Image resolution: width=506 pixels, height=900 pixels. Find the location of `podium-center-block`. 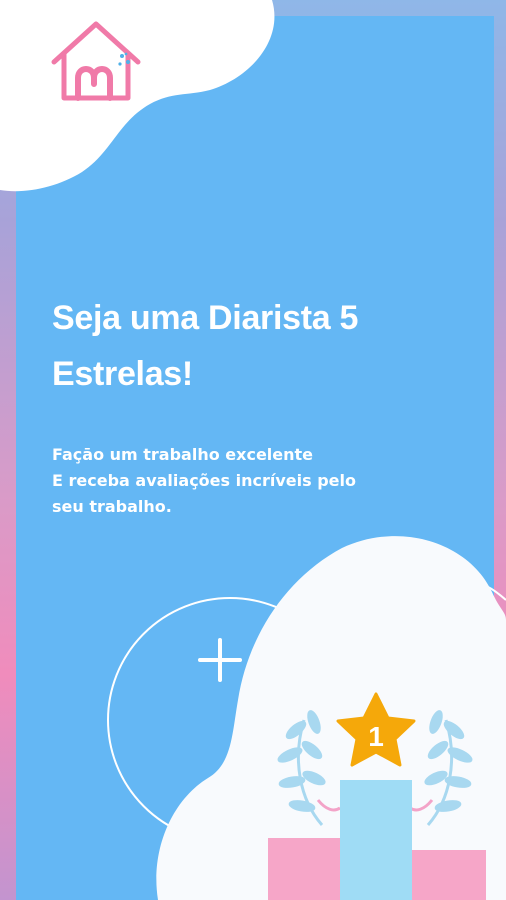

podium-center-block is located at coordinates (376, 840).